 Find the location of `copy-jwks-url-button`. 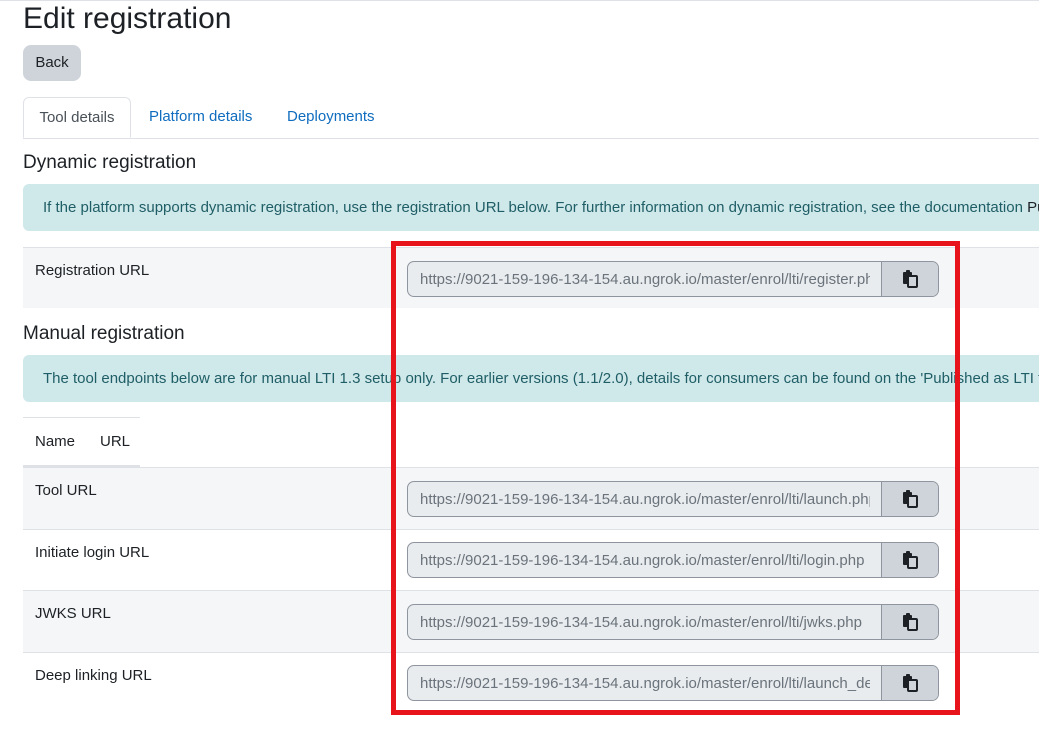

copy-jwks-url-button is located at coordinates (909, 622).